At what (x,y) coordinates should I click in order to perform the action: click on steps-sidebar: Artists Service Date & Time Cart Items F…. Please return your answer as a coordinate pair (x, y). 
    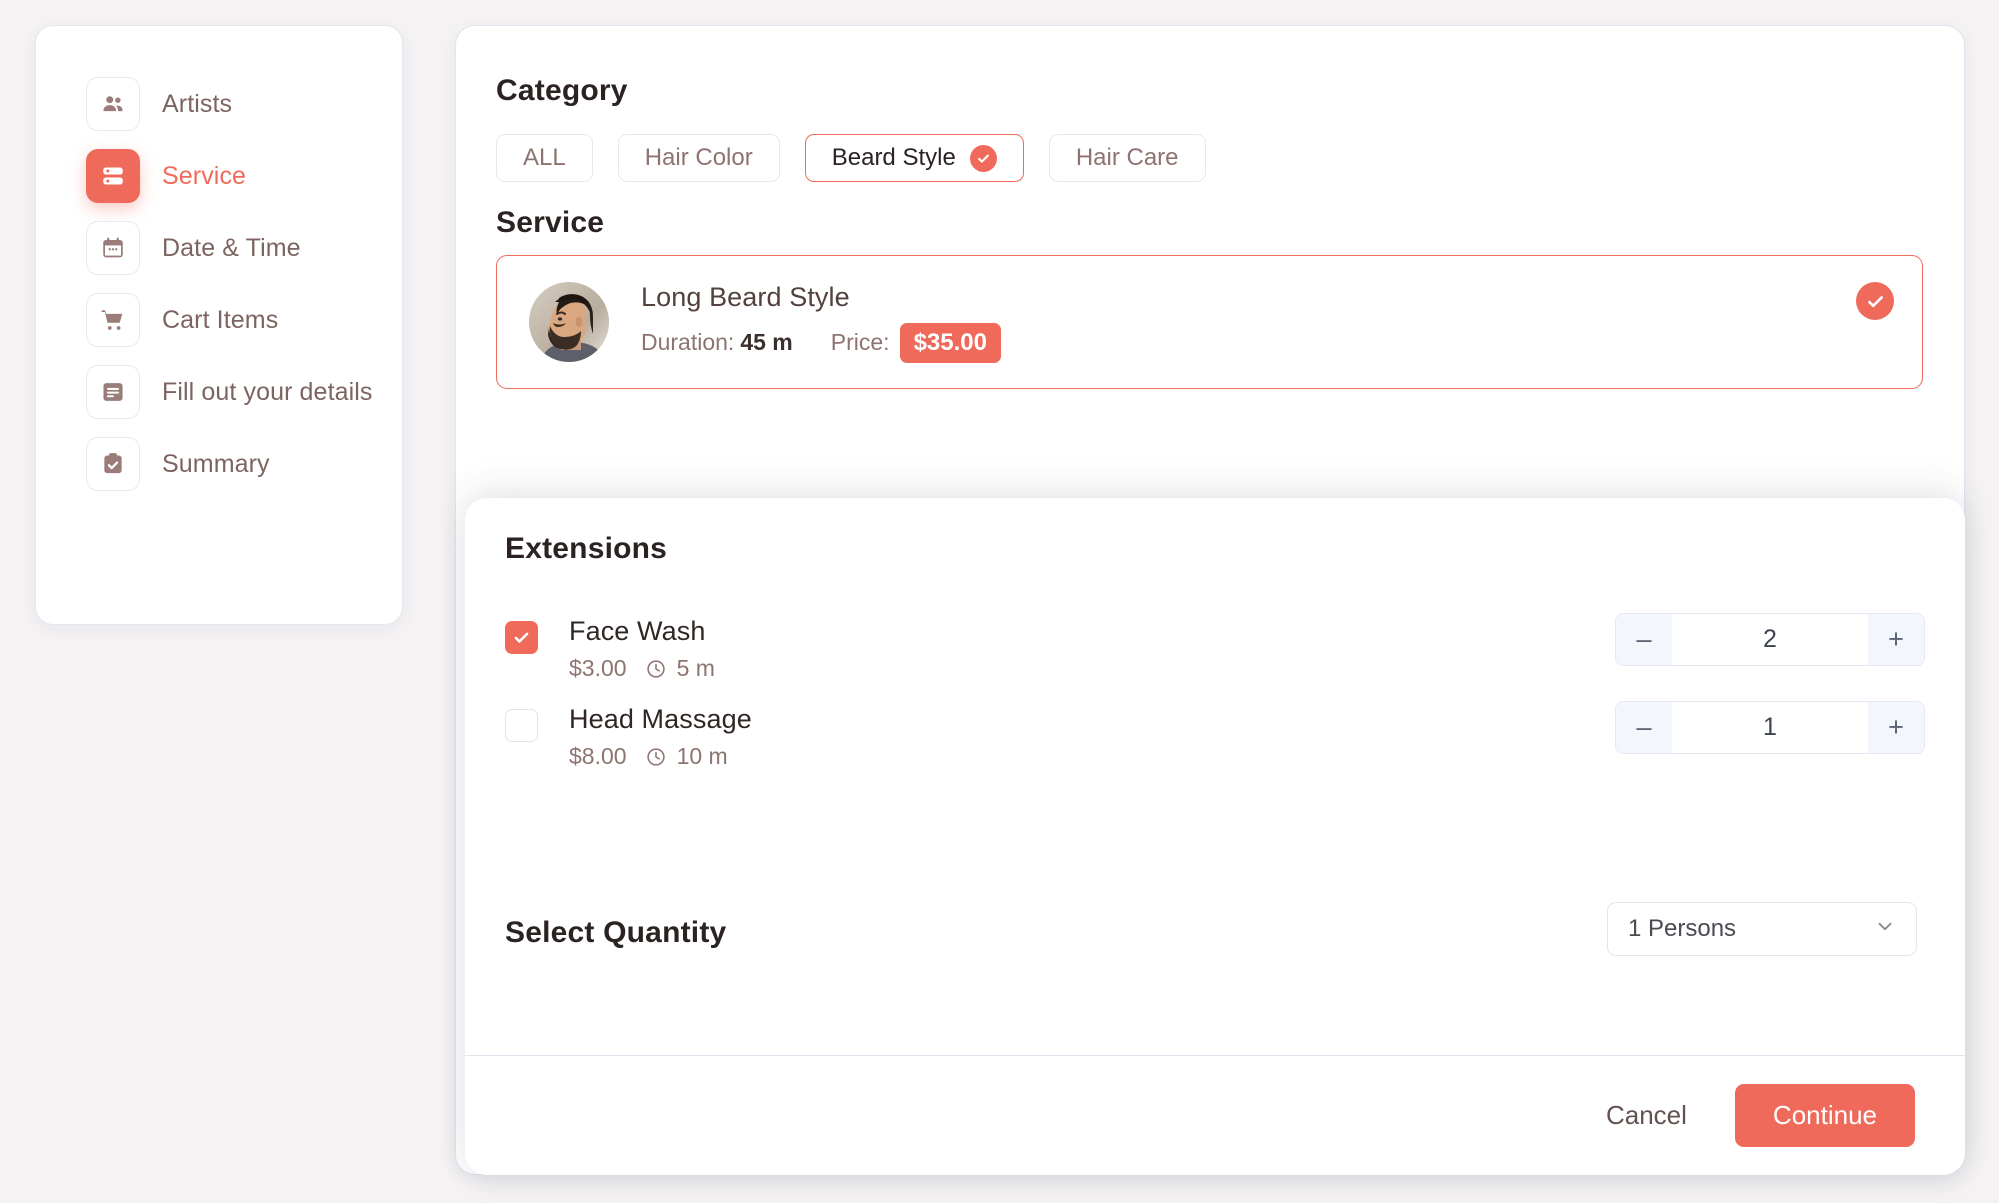
    Looking at the image, I should click on (219, 325).